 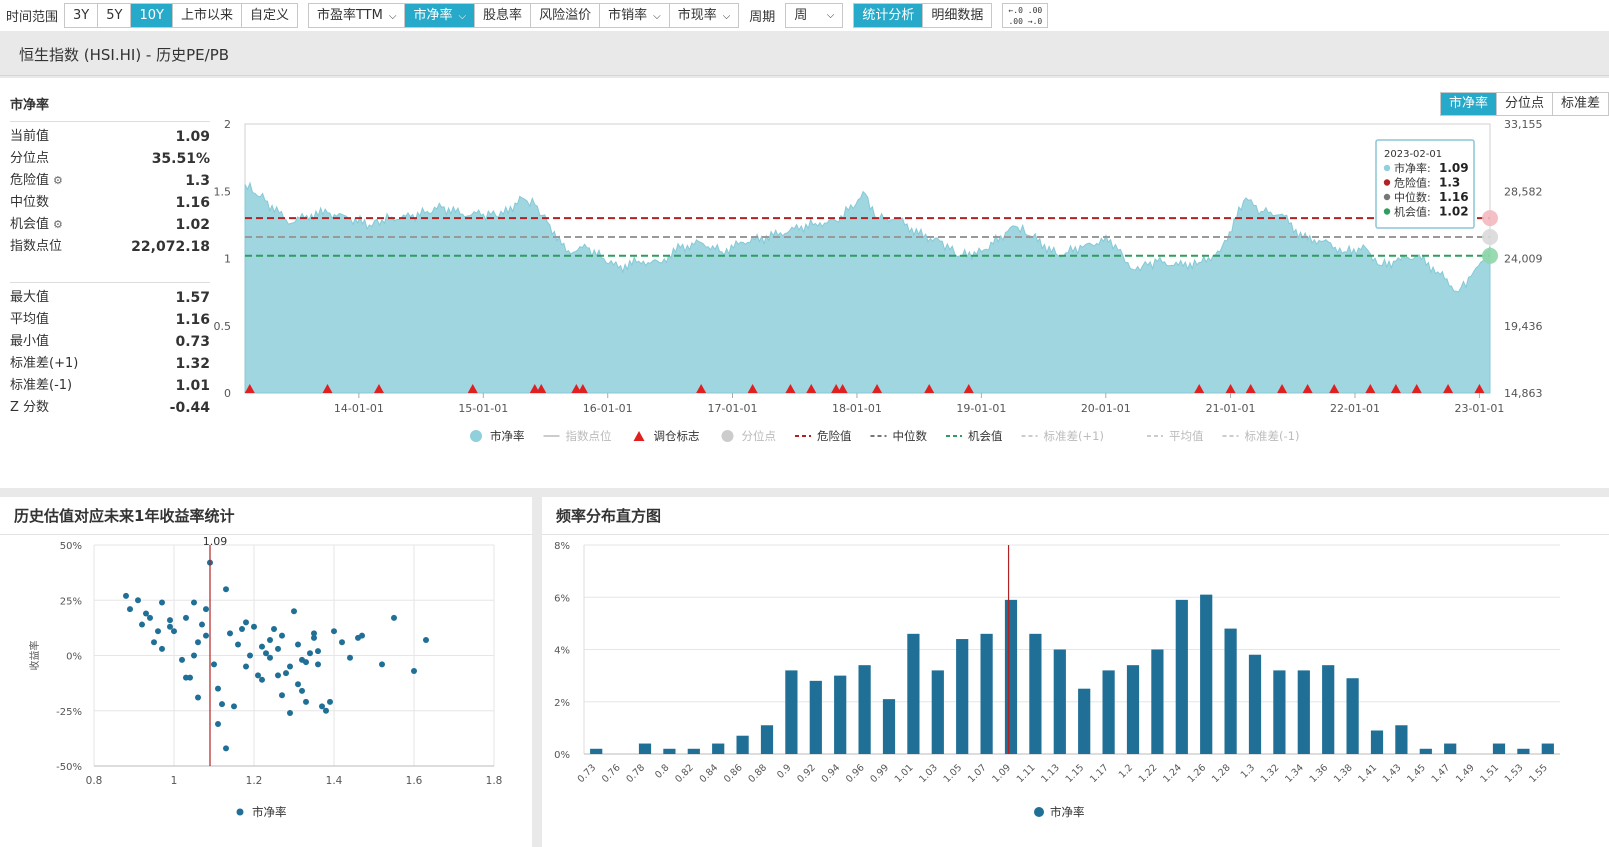 I want to click on range-since-listing-button: 上市以来, so click(x=207, y=15).